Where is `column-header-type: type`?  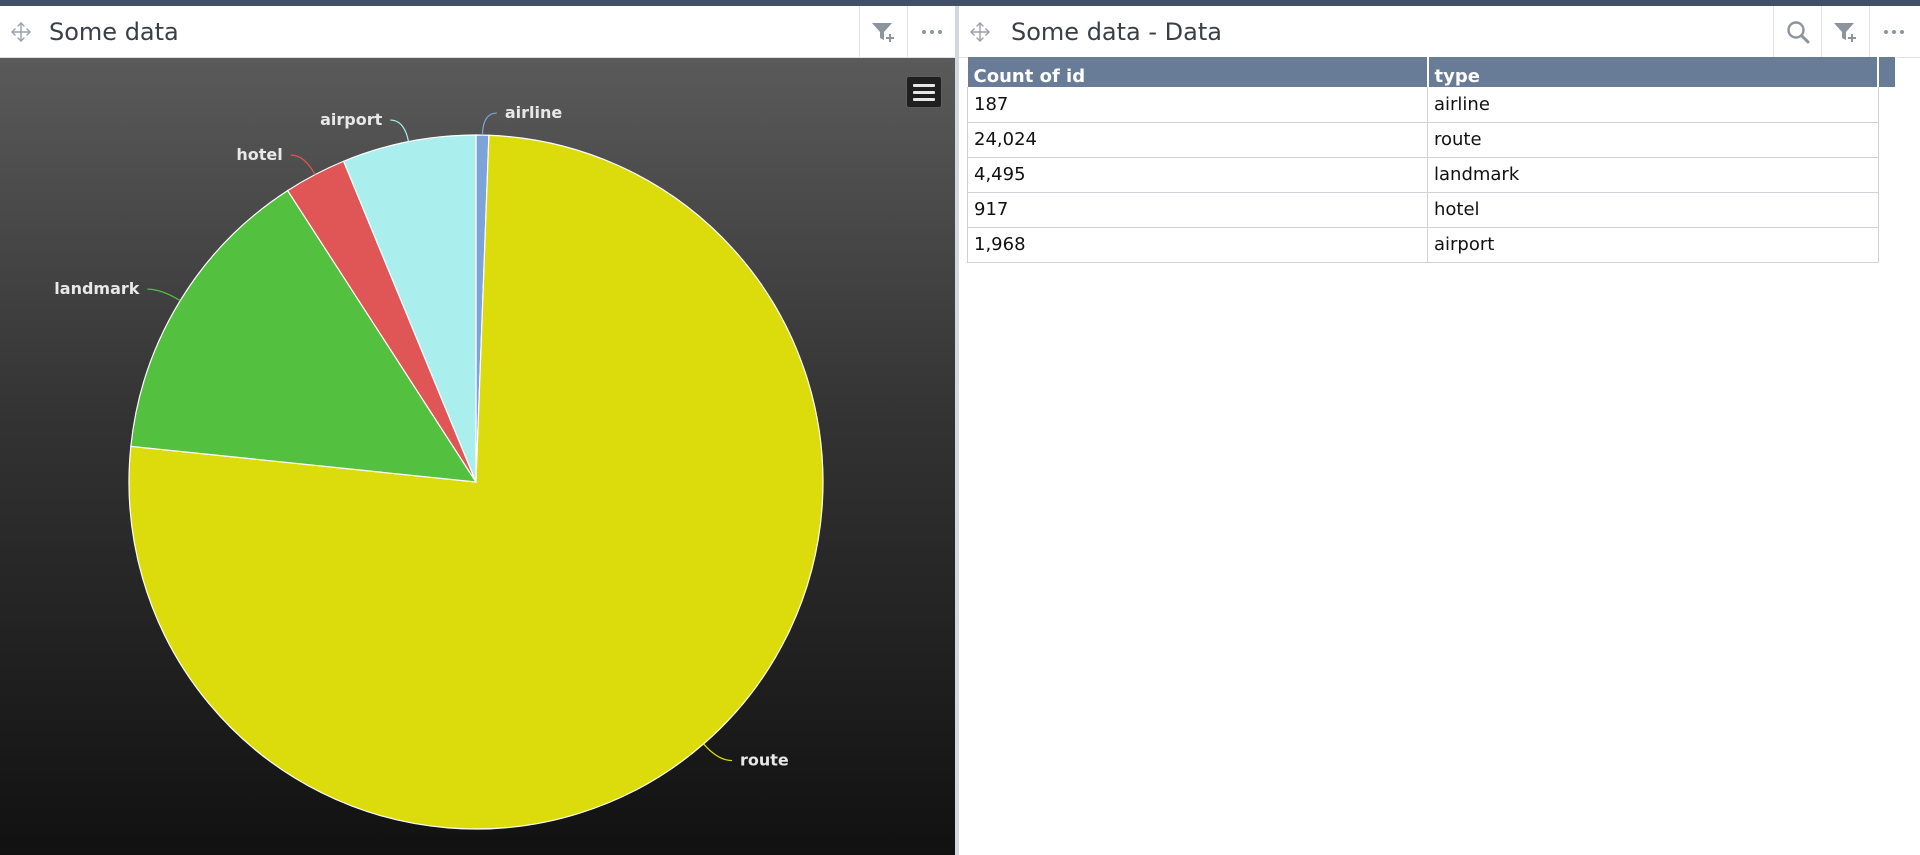
column-header-type: type is located at coordinates (1653, 72).